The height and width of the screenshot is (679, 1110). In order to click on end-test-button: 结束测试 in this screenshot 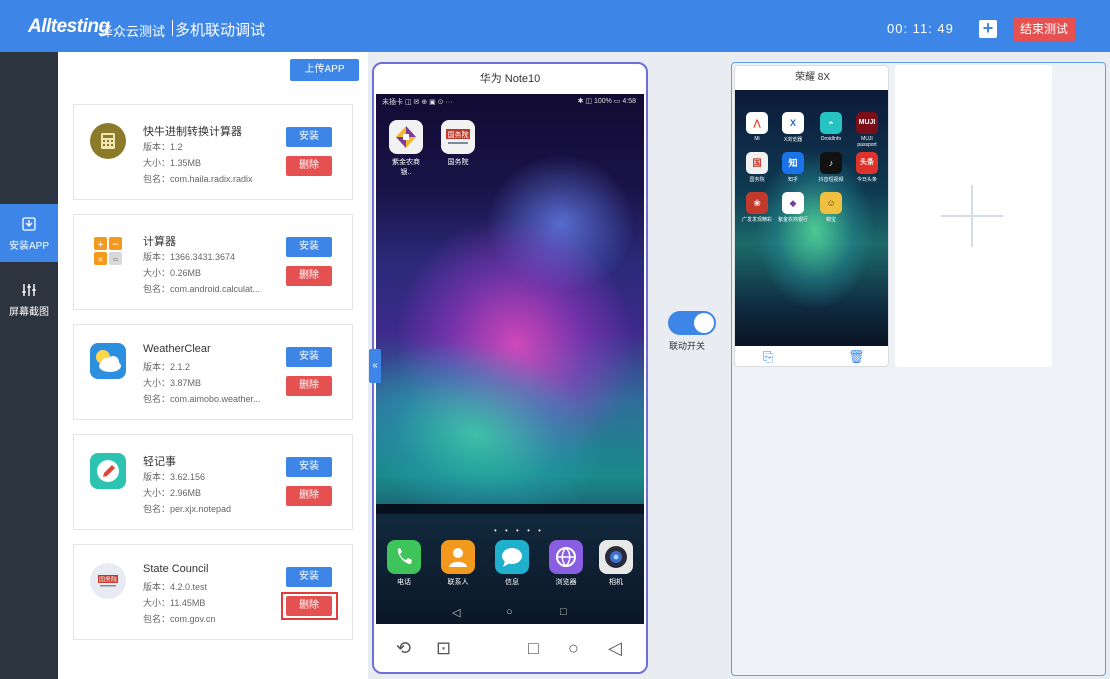, I will do `click(1044, 29)`.